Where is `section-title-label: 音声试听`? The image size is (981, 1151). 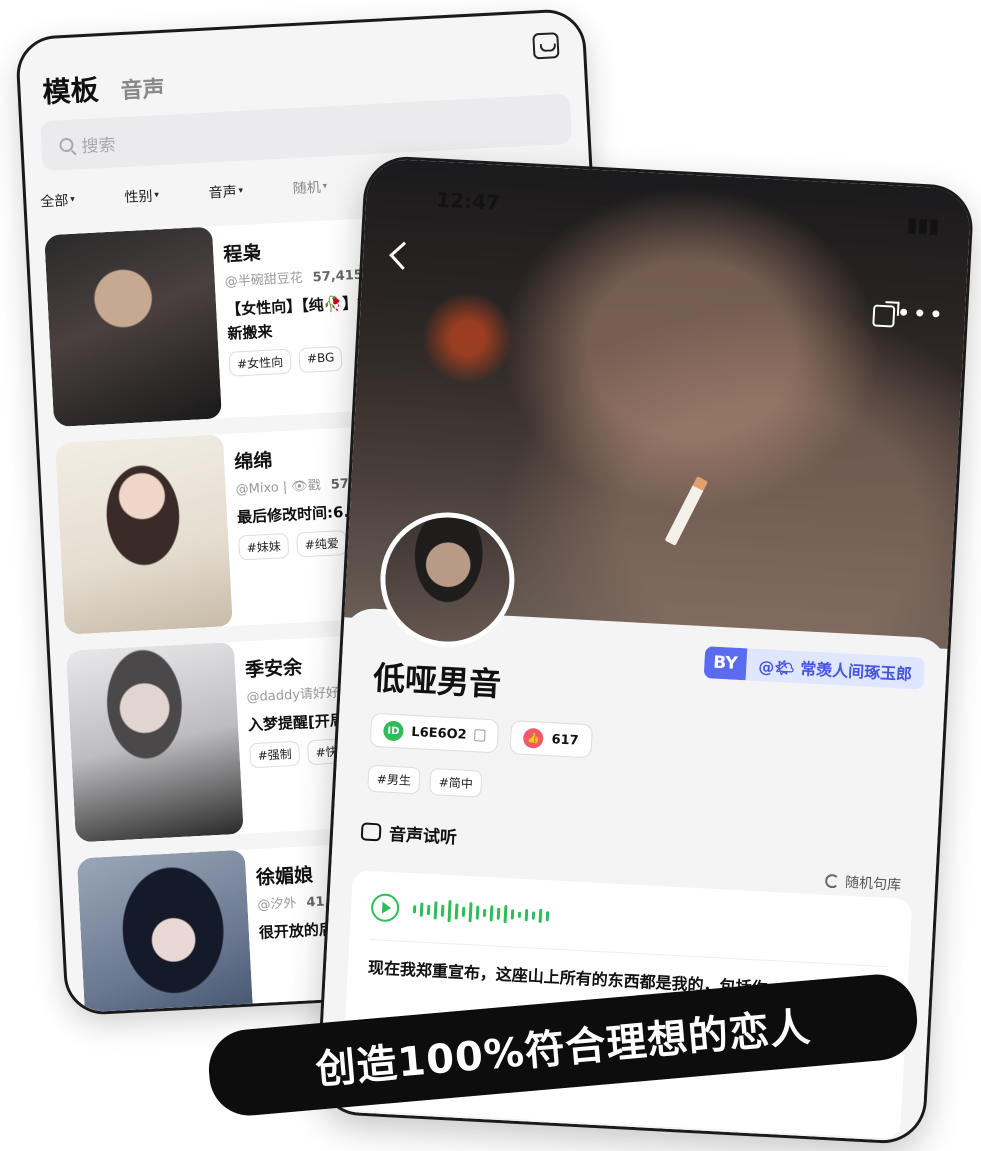
section-title-label: 音声试听 is located at coordinates (423, 836).